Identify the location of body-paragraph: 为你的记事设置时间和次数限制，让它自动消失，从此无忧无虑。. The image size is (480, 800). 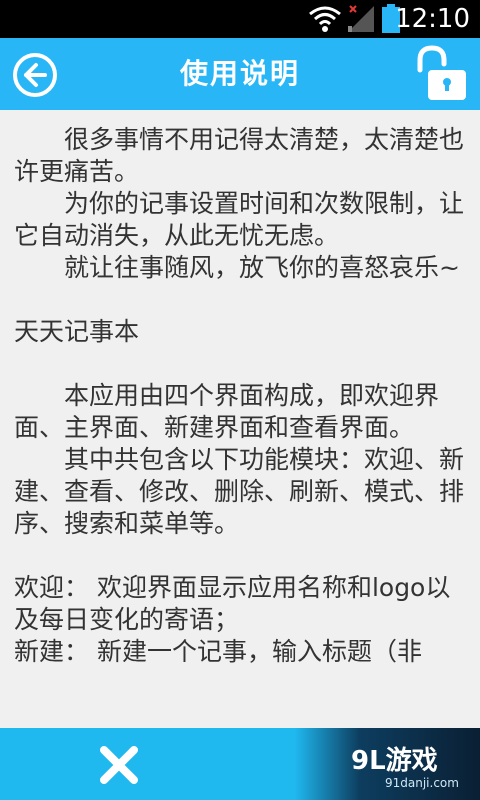
(239, 219).